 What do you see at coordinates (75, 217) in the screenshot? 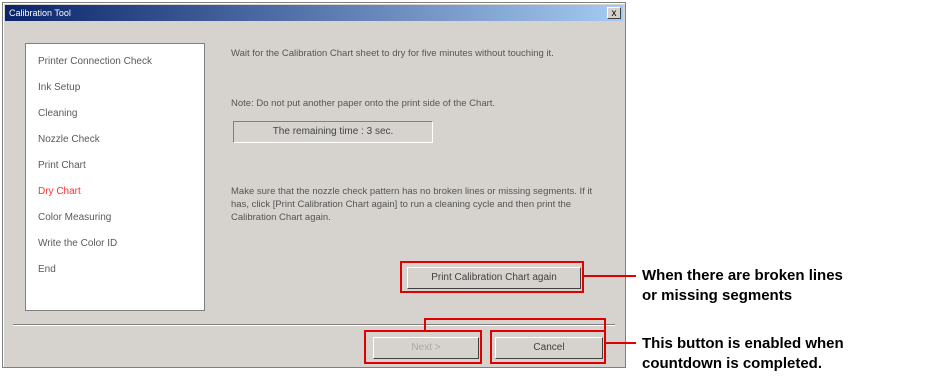
I see `step-color-measuring: Color Measuring` at bounding box center [75, 217].